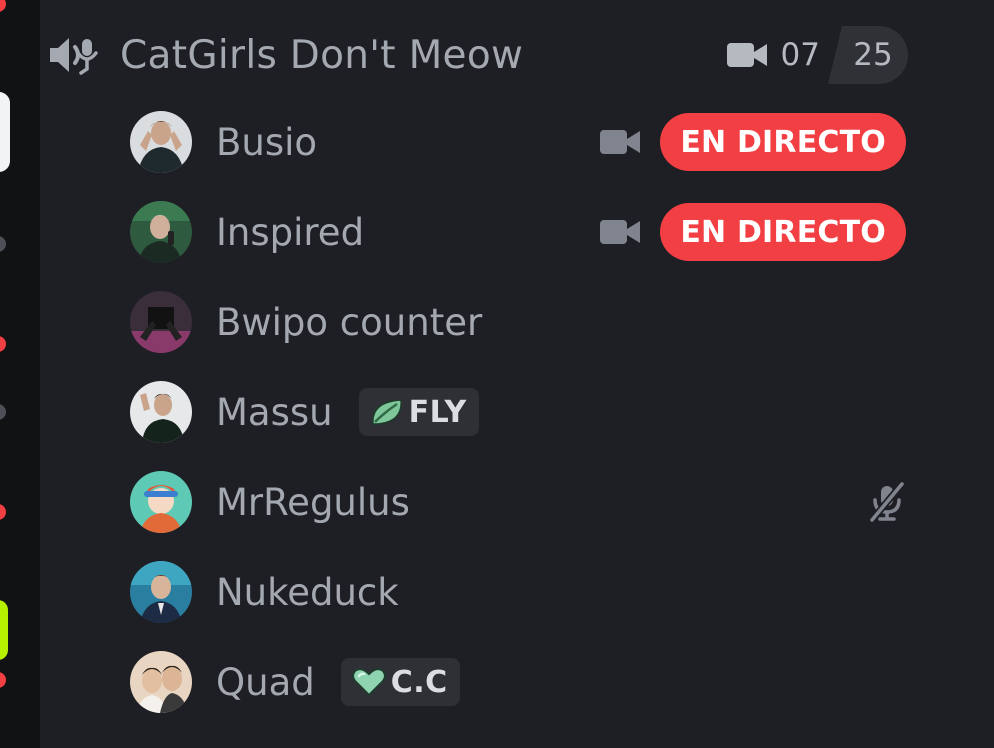 Image resolution: width=994 pixels, height=748 pixels. I want to click on voice-member-mrregulus: MrRegulus, so click(518, 502).